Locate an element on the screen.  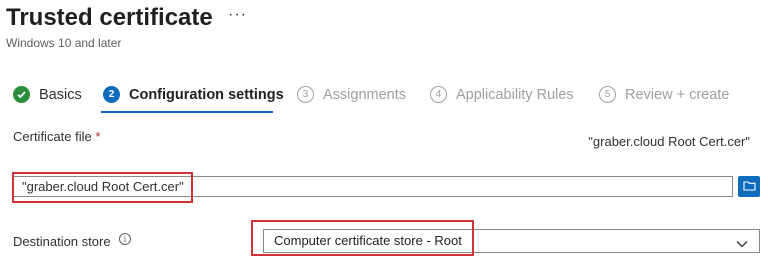
step-applicability-rules: 4 Applicability Rules is located at coordinates (502, 94).